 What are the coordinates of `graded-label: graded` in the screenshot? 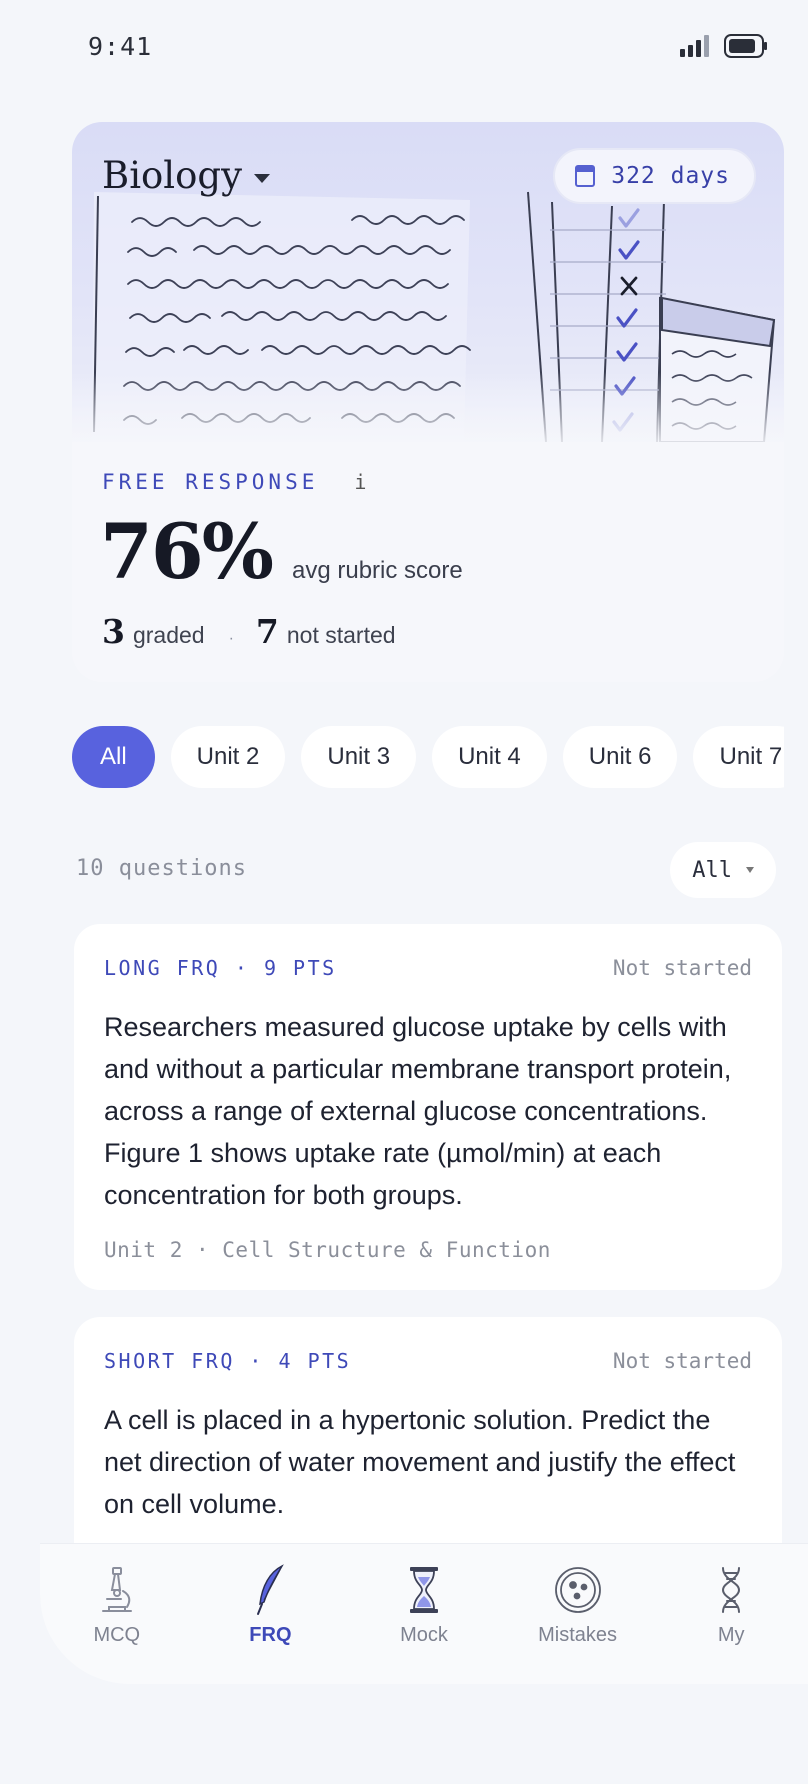 It's located at (168, 635).